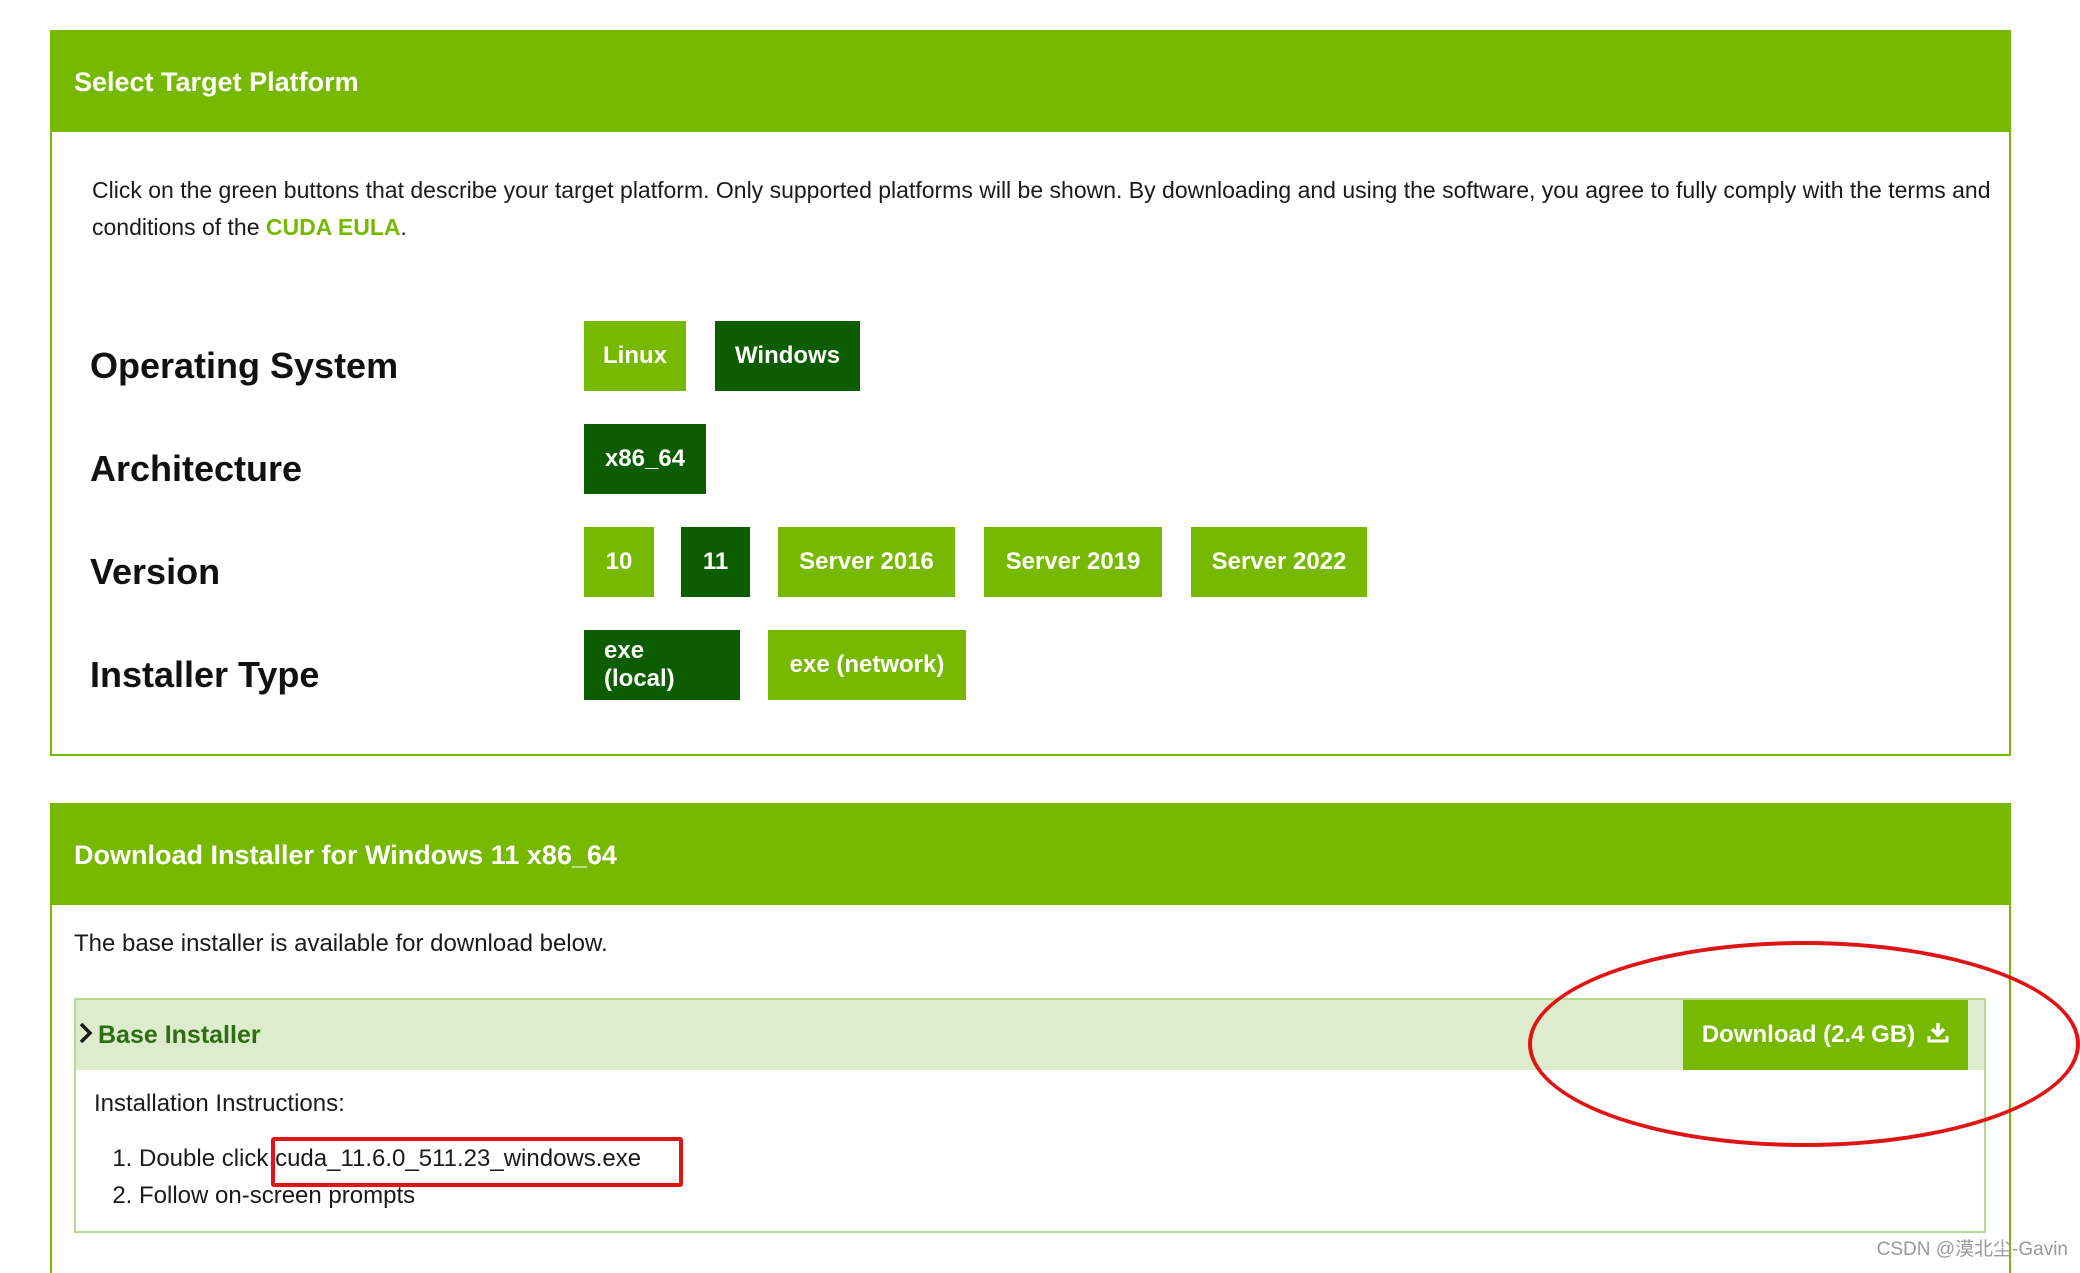 The height and width of the screenshot is (1273, 2080). Describe the element at coordinates (333, 227) in the screenshot. I see `cuda-eula-link: CUDA EULA` at that location.